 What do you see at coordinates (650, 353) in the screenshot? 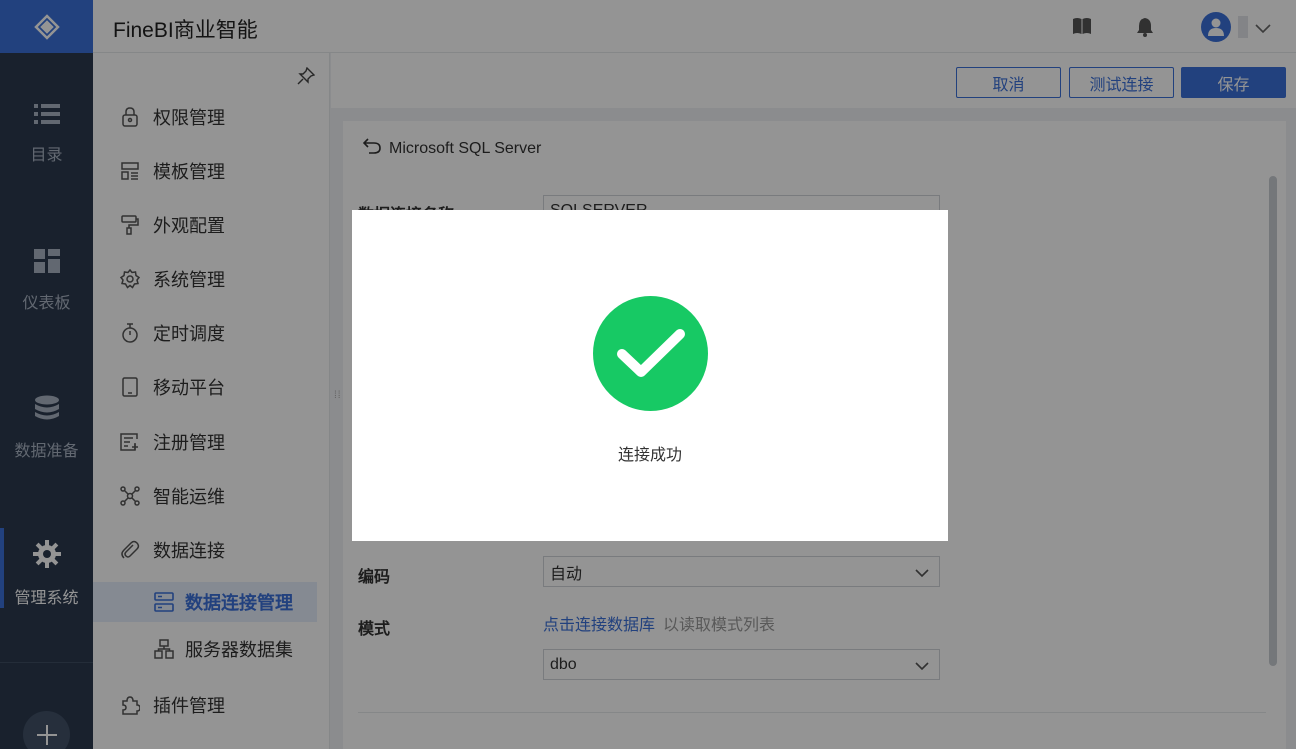
I see `success-check-icon` at bounding box center [650, 353].